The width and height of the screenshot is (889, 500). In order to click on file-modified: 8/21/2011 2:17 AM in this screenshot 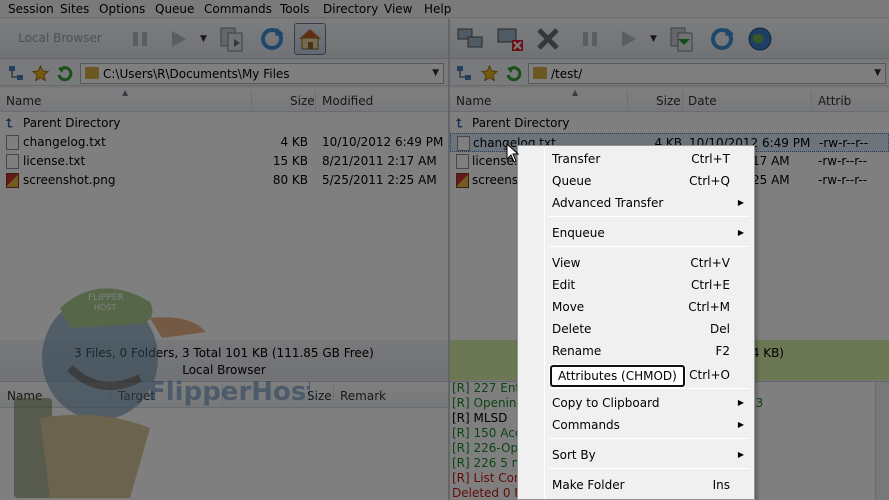, I will do `click(379, 161)`.